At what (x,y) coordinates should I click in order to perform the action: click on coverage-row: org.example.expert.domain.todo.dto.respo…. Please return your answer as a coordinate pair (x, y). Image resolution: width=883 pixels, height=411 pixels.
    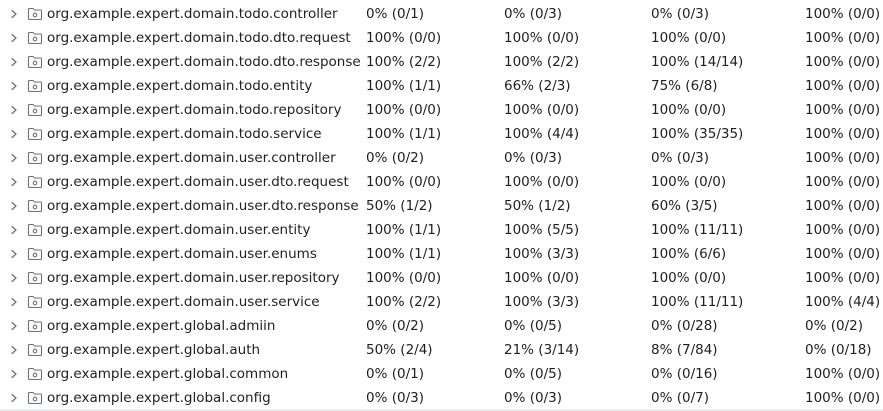
    Looking at the image, I should click on (441, 62).